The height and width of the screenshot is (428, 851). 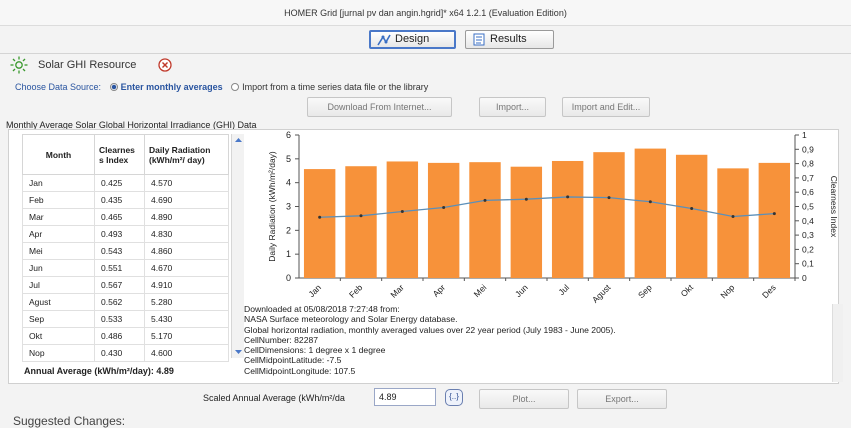 I want to click on cell-clearness: 0.465, so click(x=119, y=217).